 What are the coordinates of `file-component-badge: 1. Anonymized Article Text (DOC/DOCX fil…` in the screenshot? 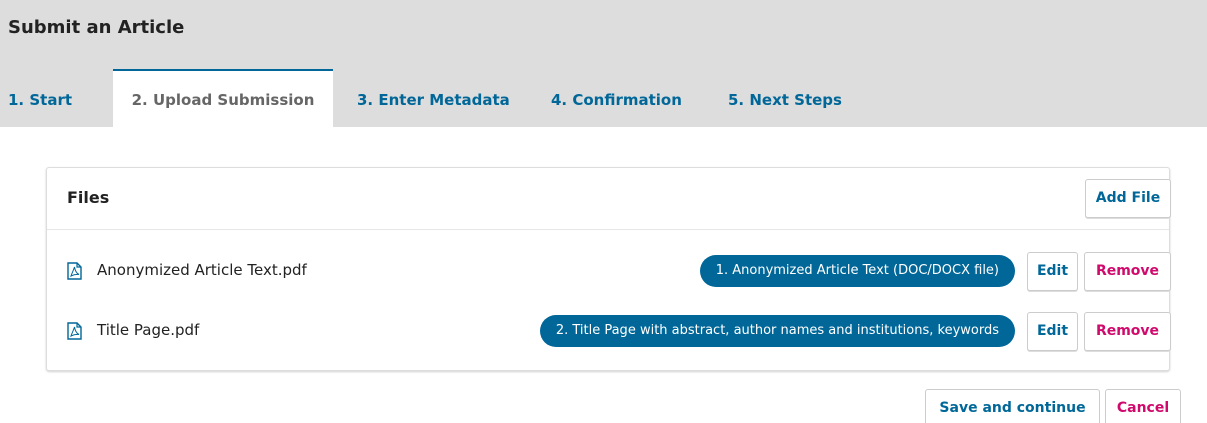 It's located at (857, 271).